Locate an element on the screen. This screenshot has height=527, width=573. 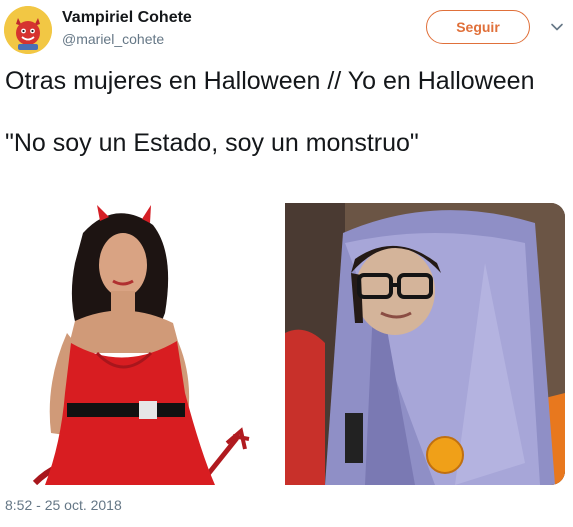
devil-avatar-icon is located at coordinates (28, 30).